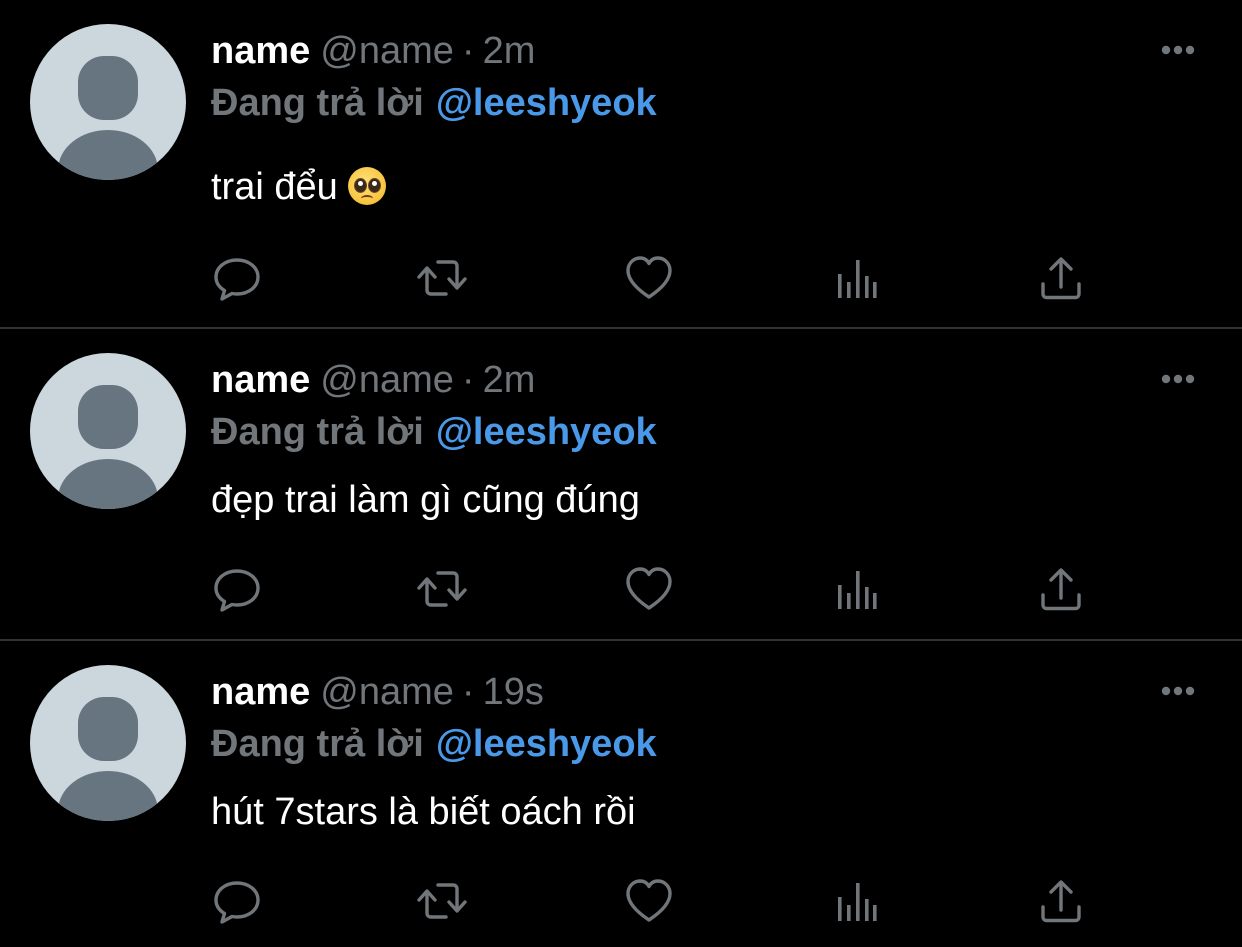 The height and width of the screenshot is (947, 1242). I want to click on tweet-text: trai đểu, so click(298, 187).